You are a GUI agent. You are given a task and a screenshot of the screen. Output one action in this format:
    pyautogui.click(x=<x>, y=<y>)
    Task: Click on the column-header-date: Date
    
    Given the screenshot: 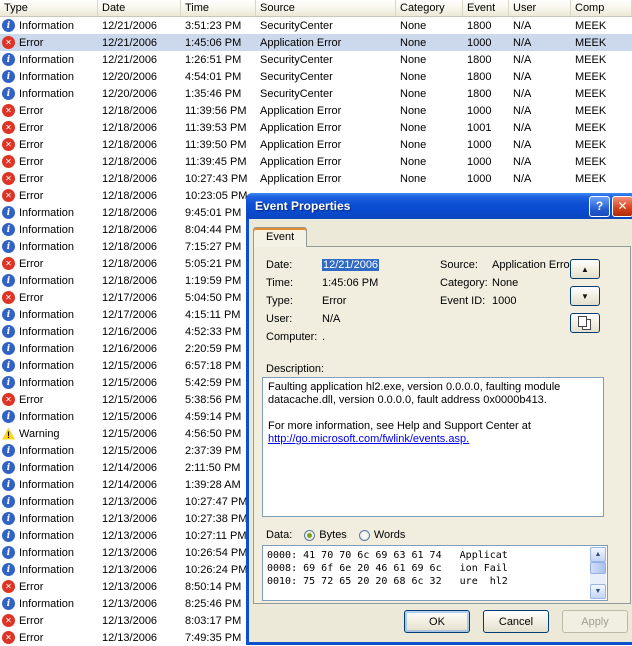 What is the action you would take?
    pyautogui.click(x=139, y=8)
    